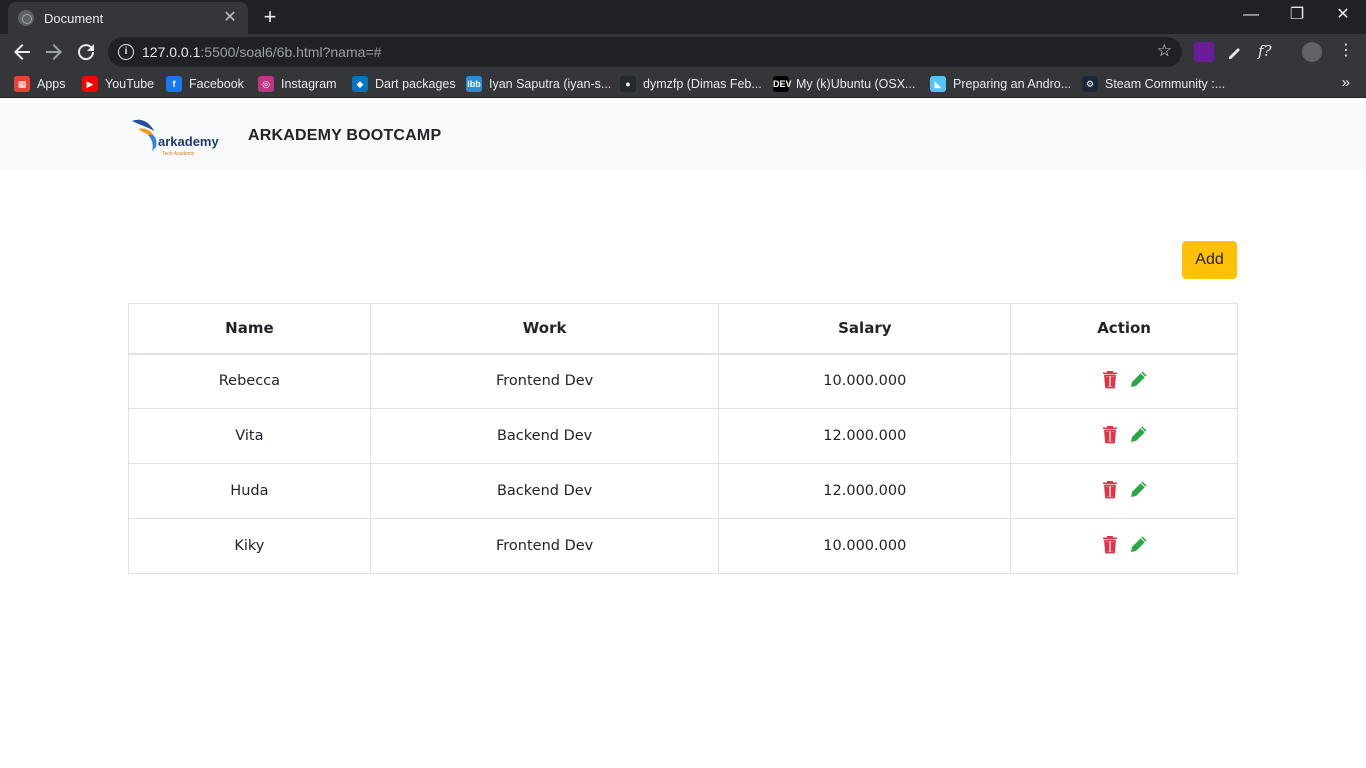 The image size is (1366, 768). What do you see at coordinates (1164, 51) in the screenshot?
I see `bookmark-star-icon: ☆` at bounding box center [1164, 51].